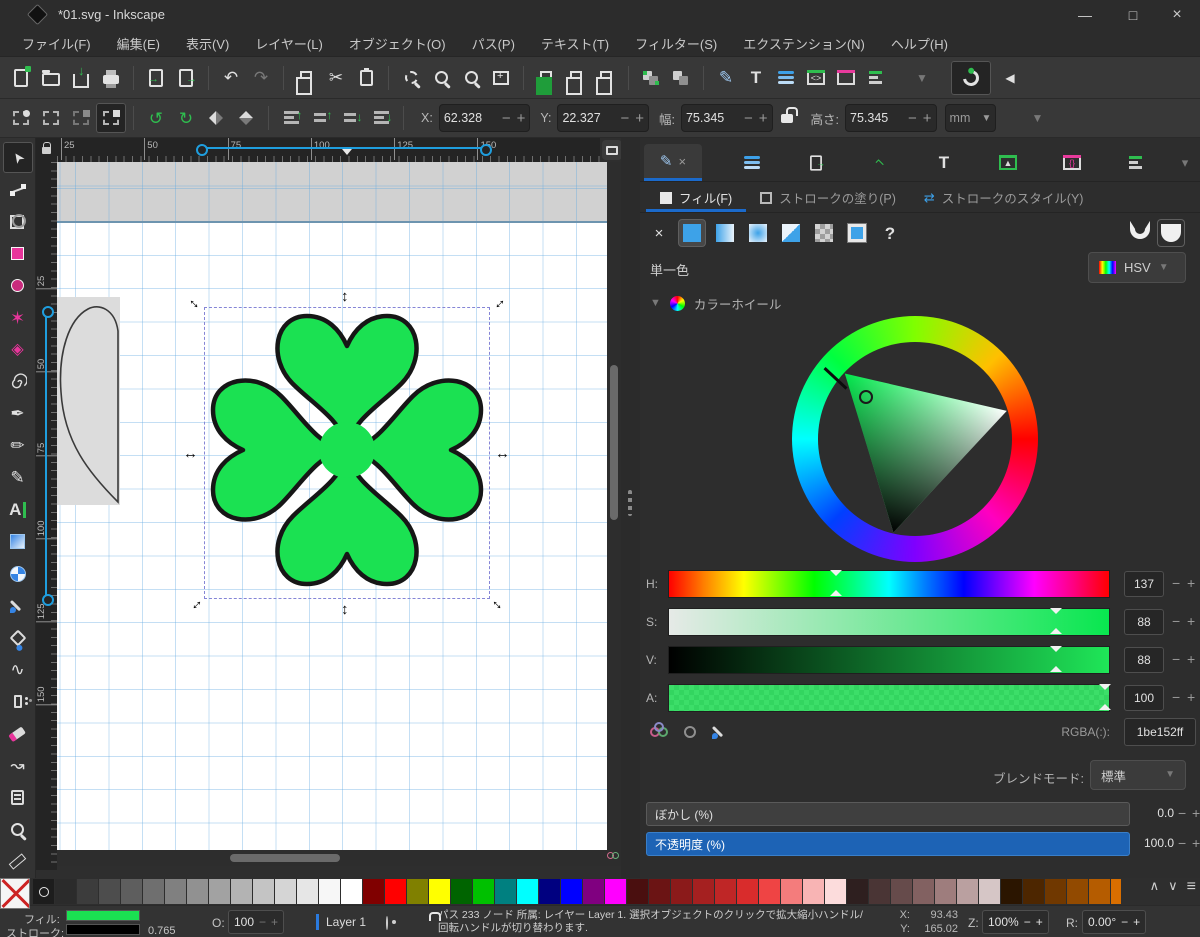 Image resolution: width=1200 pixels, height=937 pixels. Describe the element at coordinates (156, 118) in the screenshot. I see `rotate-ccw-button: ↺` at that location.